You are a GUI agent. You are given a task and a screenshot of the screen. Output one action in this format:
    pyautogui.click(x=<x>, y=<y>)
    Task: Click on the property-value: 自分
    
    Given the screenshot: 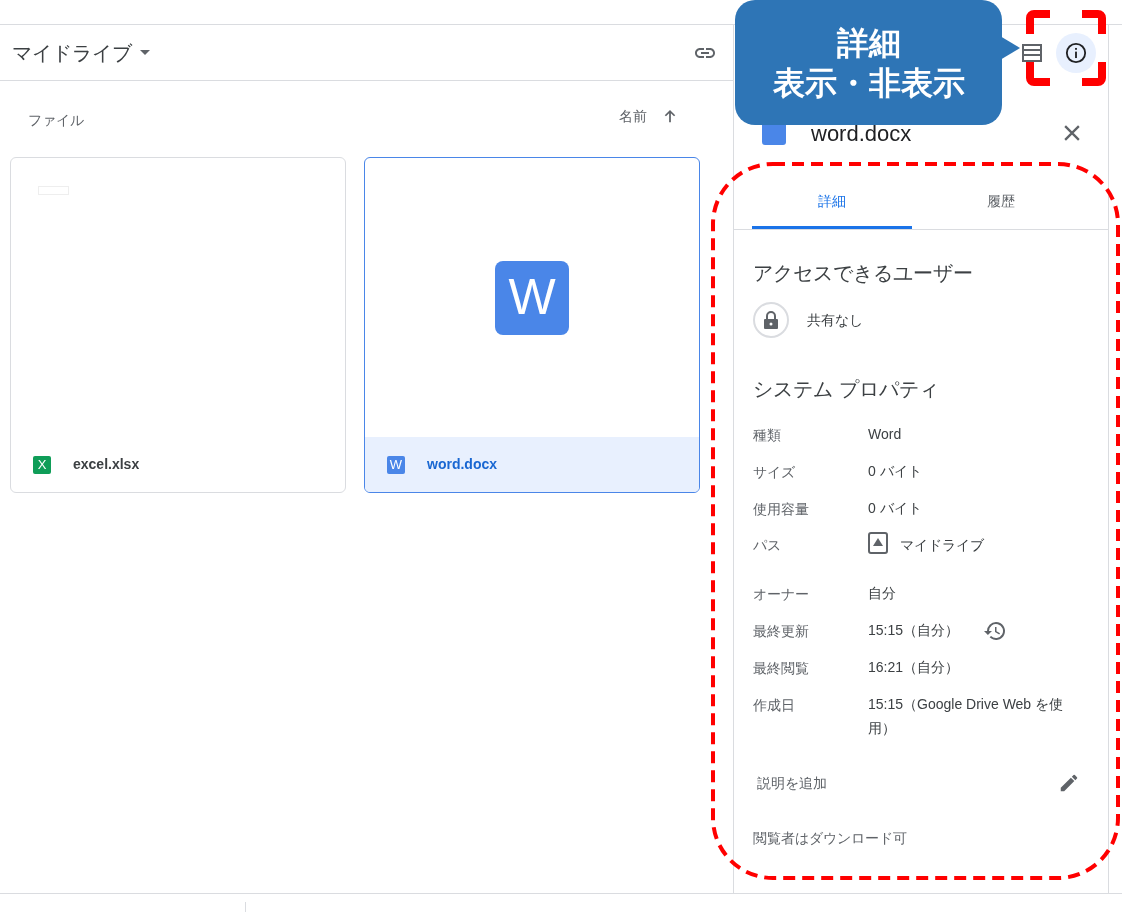 What is the action you would take?
    pyautogui.click(x=882, y=593)
    